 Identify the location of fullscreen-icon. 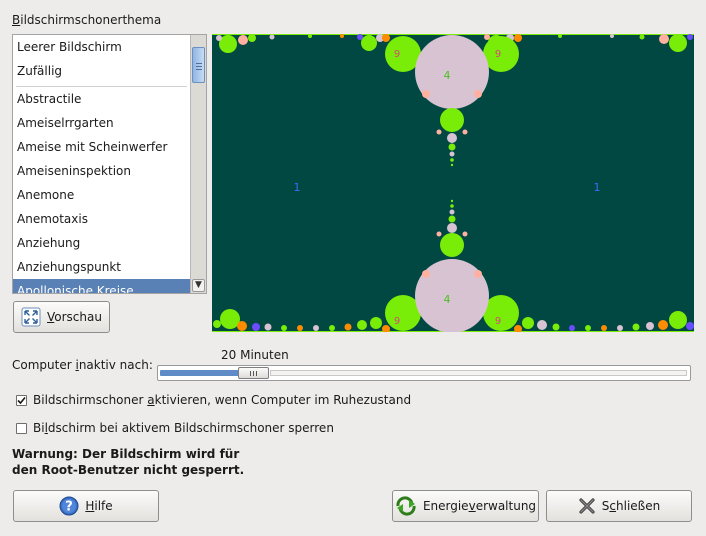
(31, 317).